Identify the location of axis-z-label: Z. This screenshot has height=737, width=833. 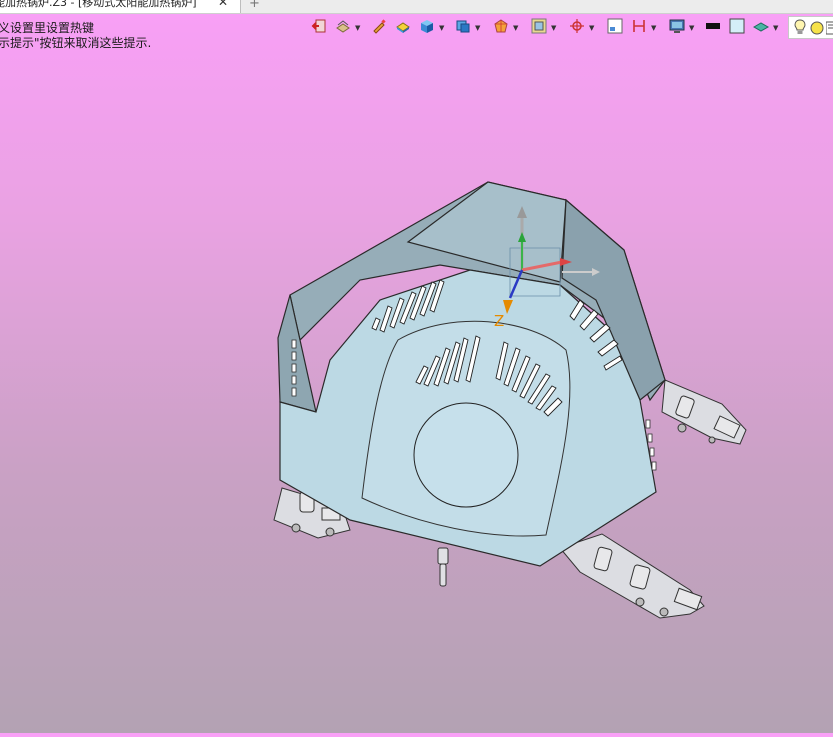
(499, 321).